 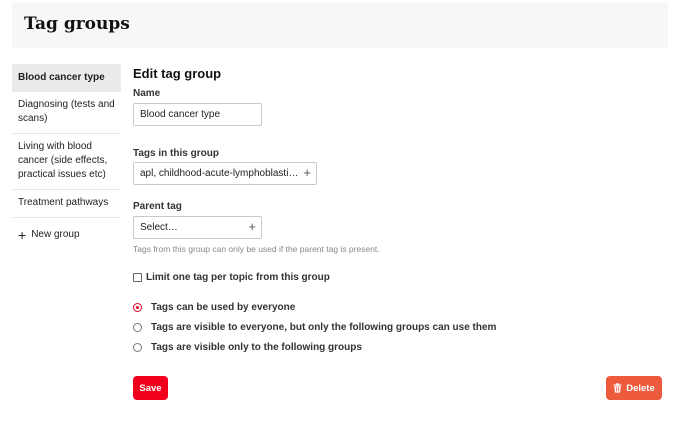 I want to click on new-group-button: + New group, so click(x=66, y=234).